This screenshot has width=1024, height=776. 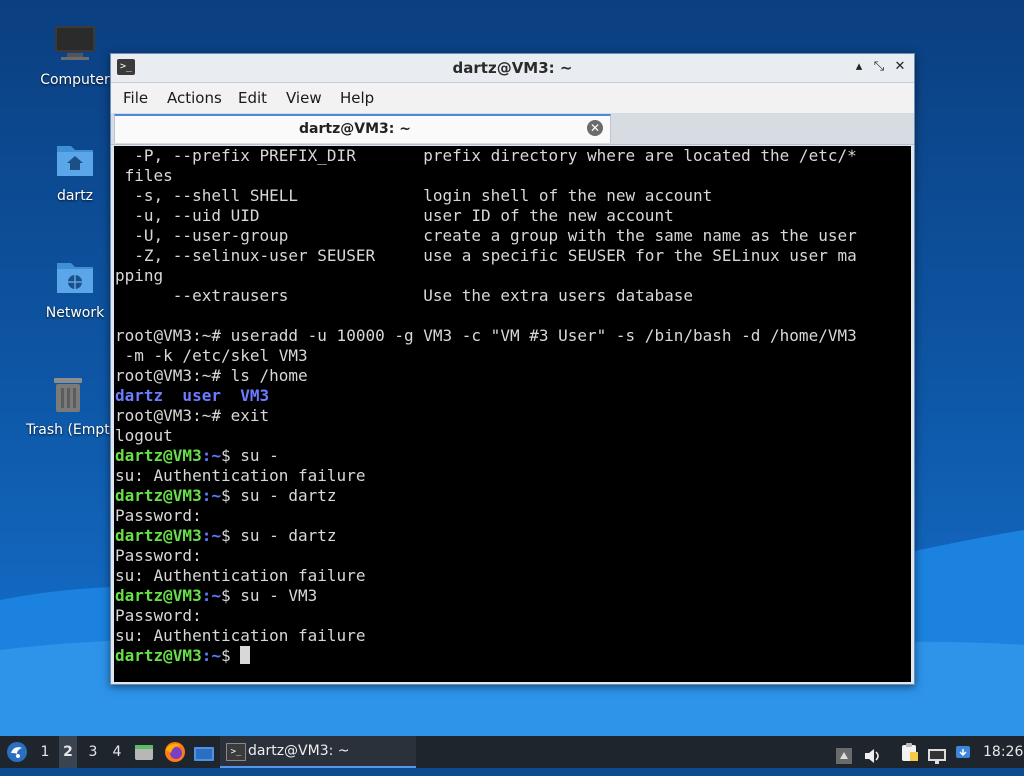 What do you see at coordinates (595, 128) in the screenshot?
I see `tab-close-icon: ✕` at bounding box center [595, 128].